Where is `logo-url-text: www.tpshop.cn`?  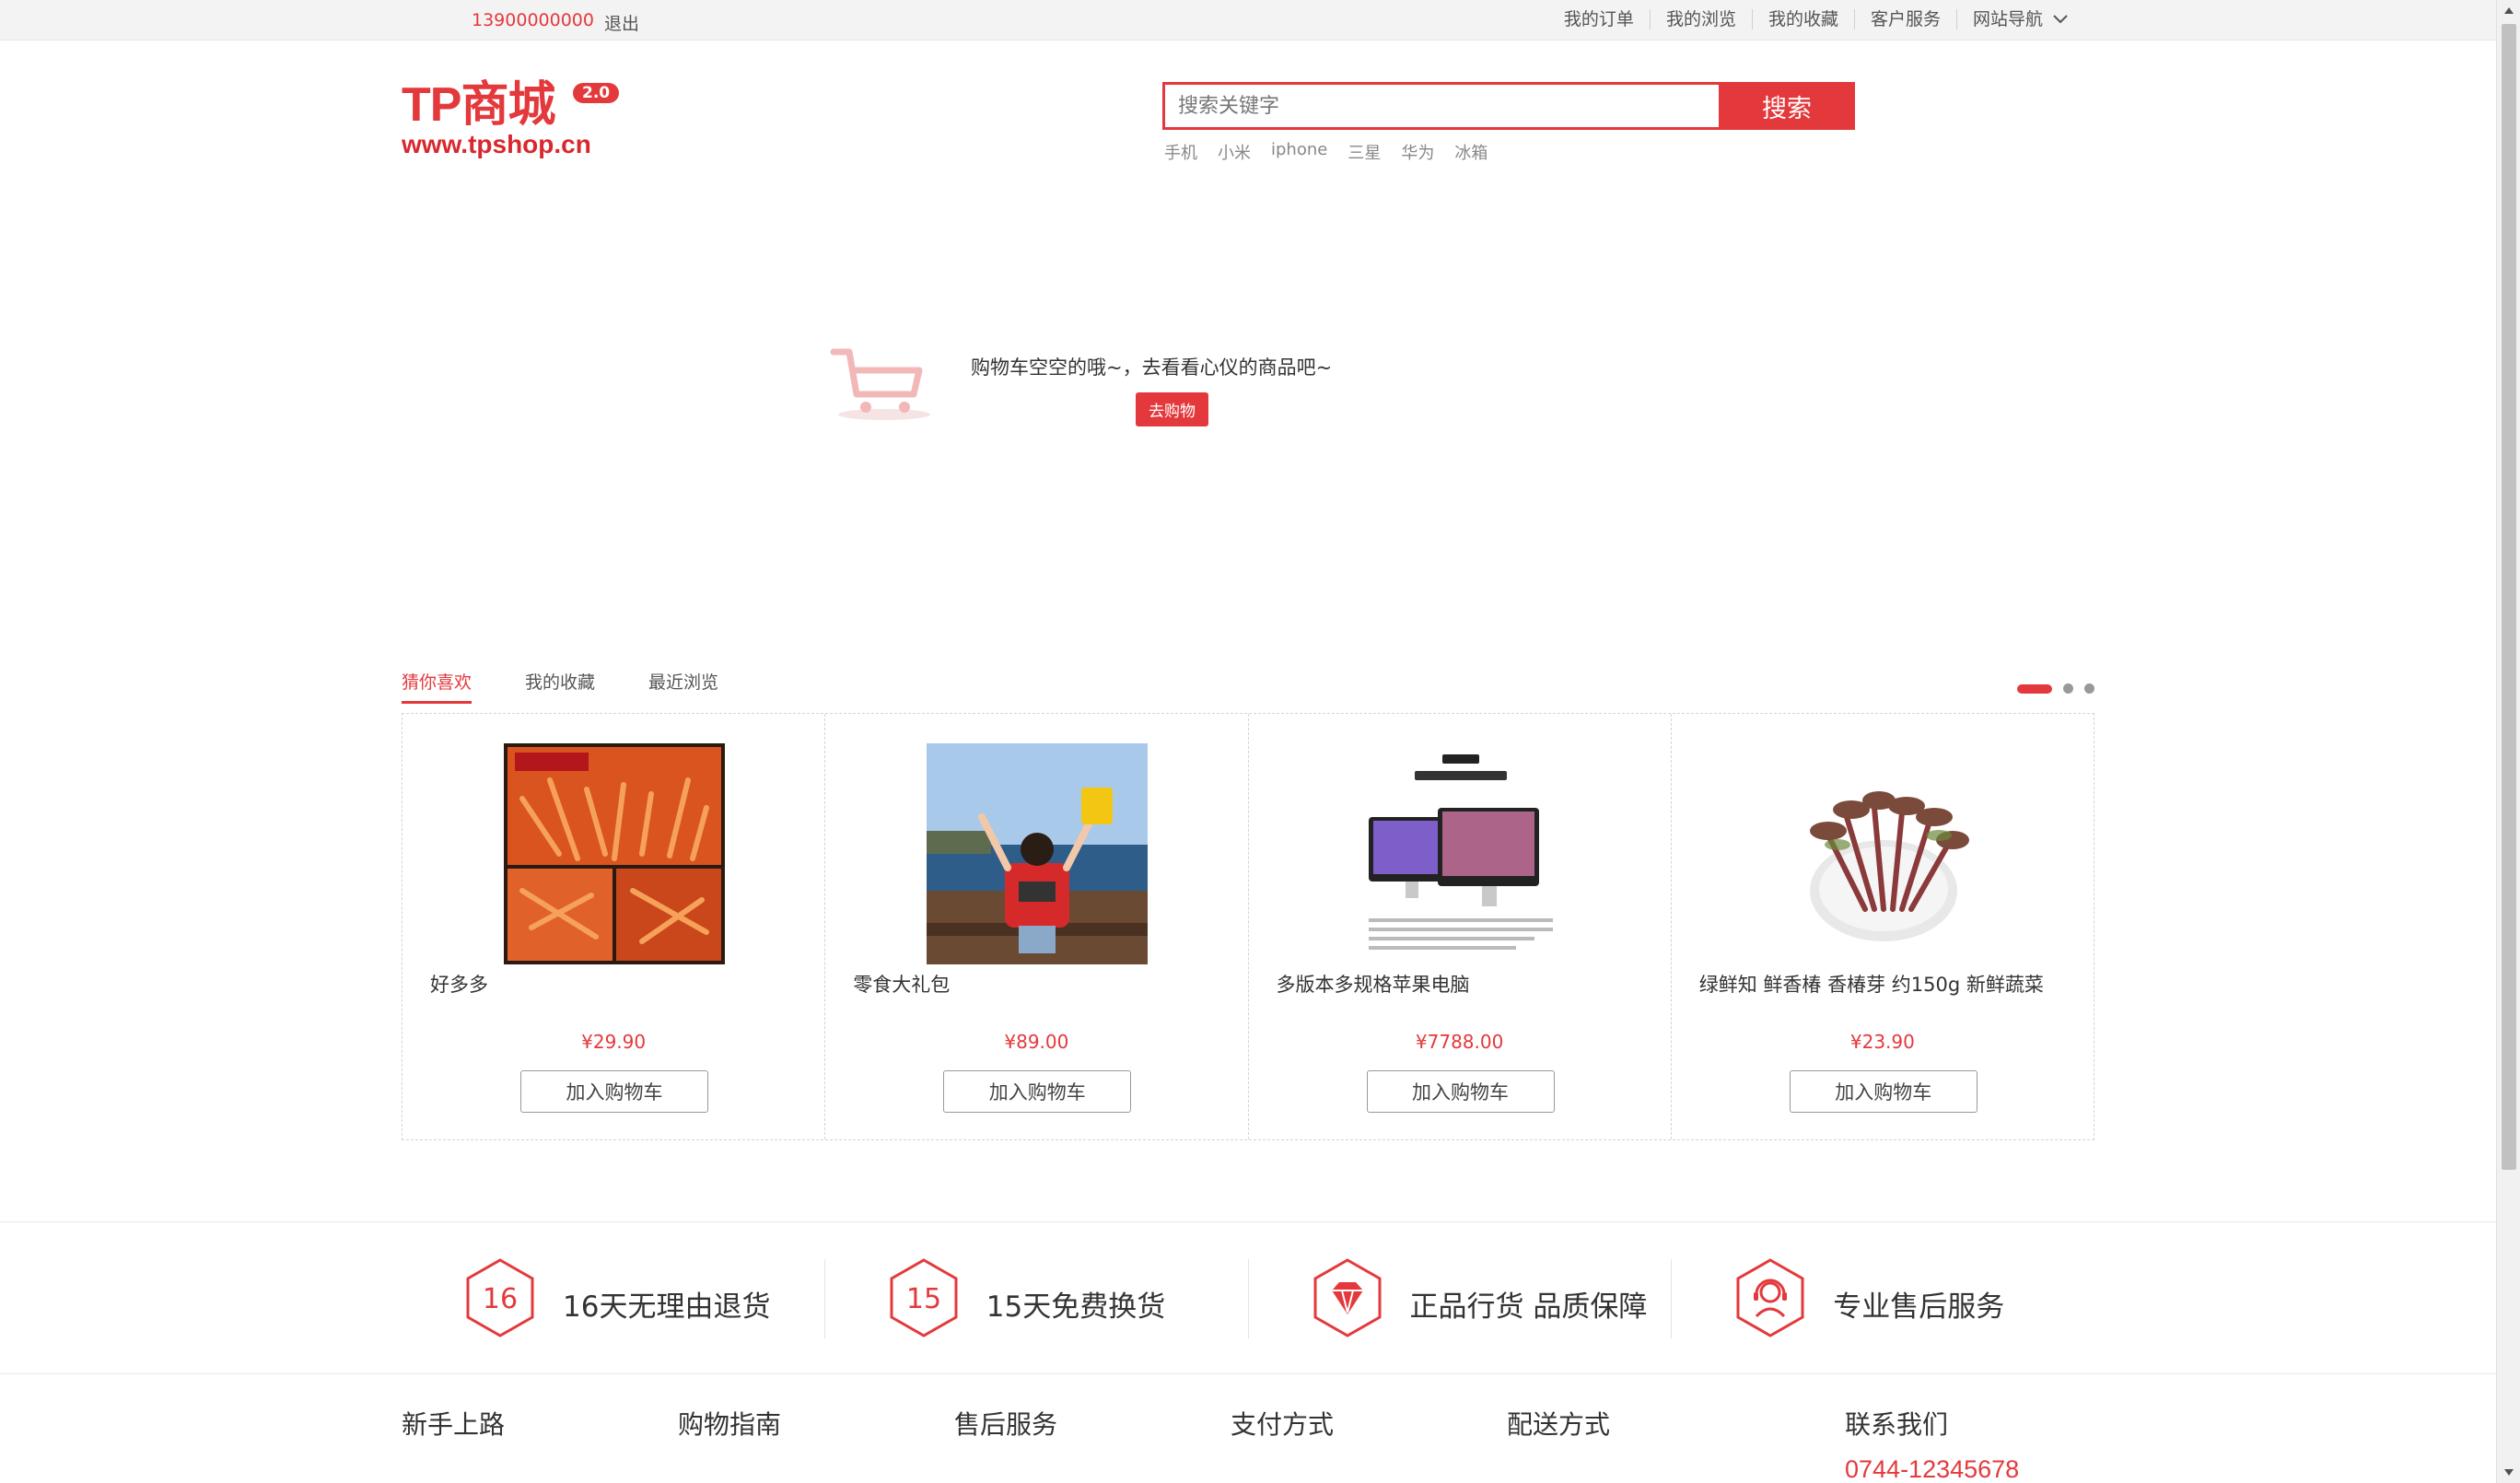 logo-url-text: www.tpshop.cn is located at coordinates (496, 144).